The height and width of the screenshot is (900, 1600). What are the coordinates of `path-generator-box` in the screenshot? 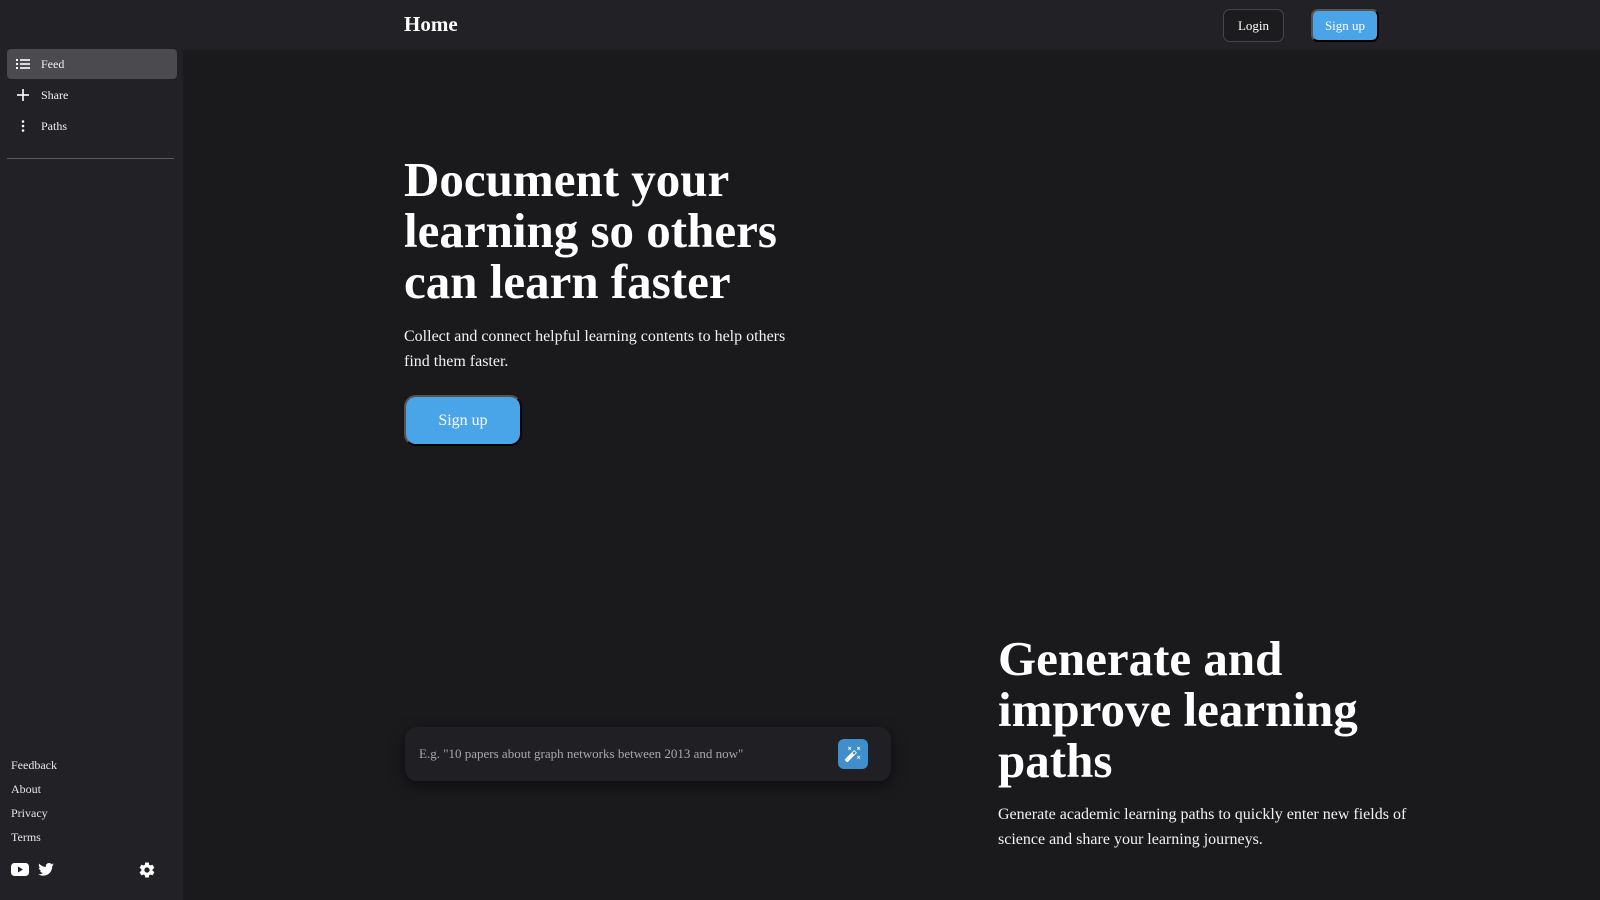 It's located at (648, 754).